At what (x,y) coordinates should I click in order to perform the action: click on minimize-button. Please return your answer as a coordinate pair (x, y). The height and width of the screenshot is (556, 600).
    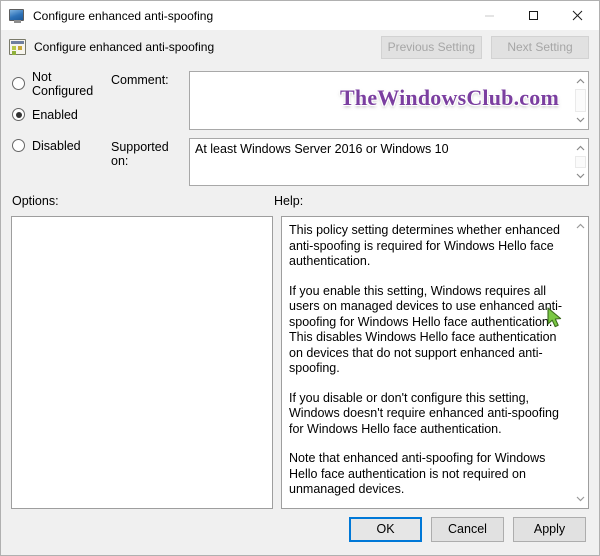
    Looking at the image, I should click on (489, 15).